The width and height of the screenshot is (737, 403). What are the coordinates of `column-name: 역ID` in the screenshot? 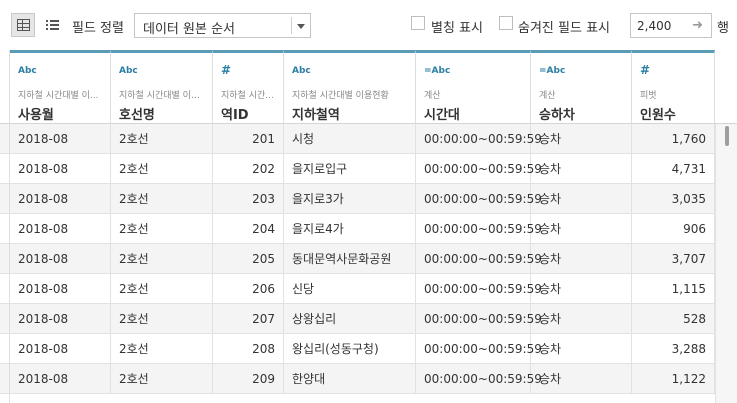 It's located at (235, 113).